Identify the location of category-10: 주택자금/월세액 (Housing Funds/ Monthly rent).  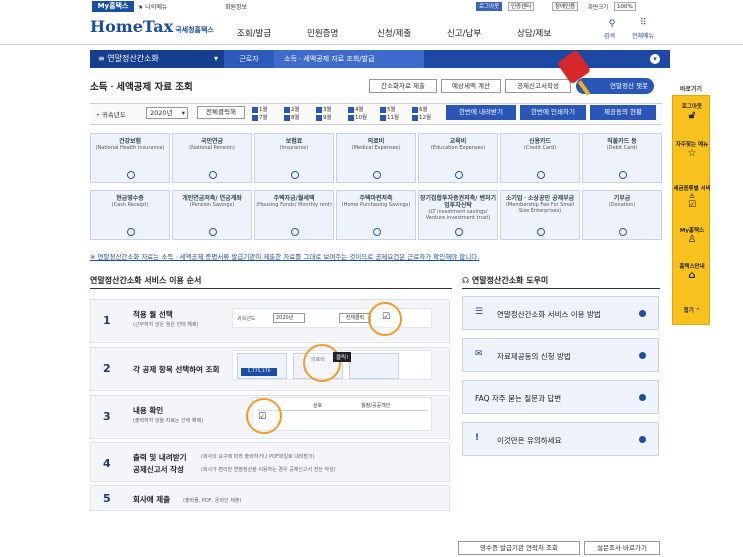
(294, 215).